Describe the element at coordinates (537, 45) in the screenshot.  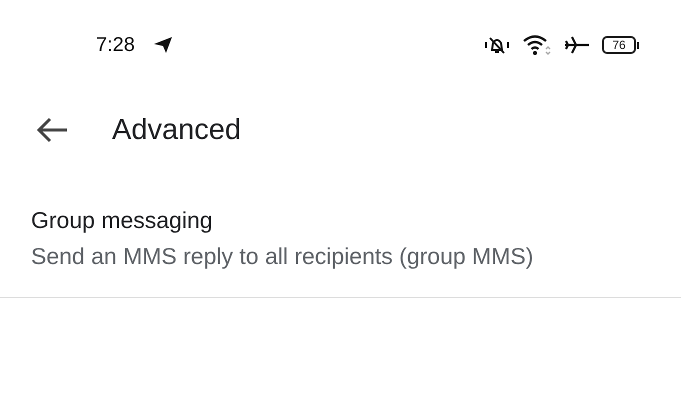
I see `wifi-icon` at that location.